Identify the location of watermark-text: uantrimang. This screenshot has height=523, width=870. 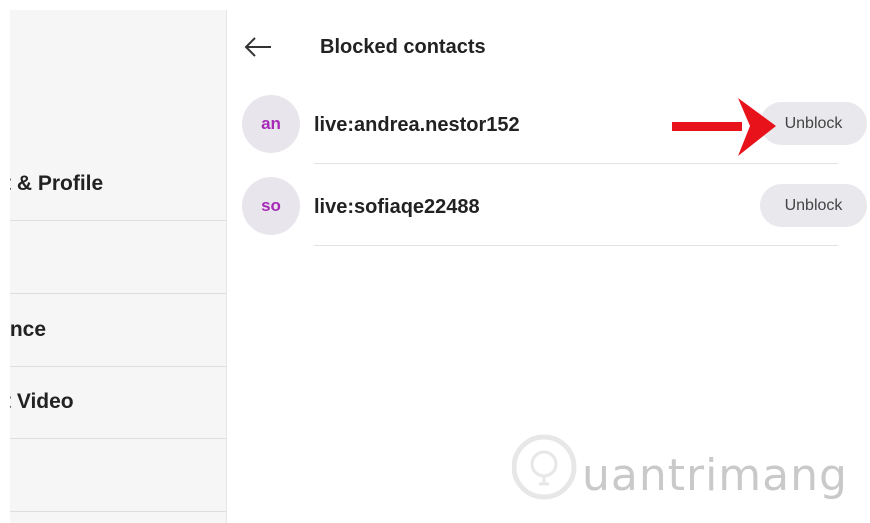
(715, 475).